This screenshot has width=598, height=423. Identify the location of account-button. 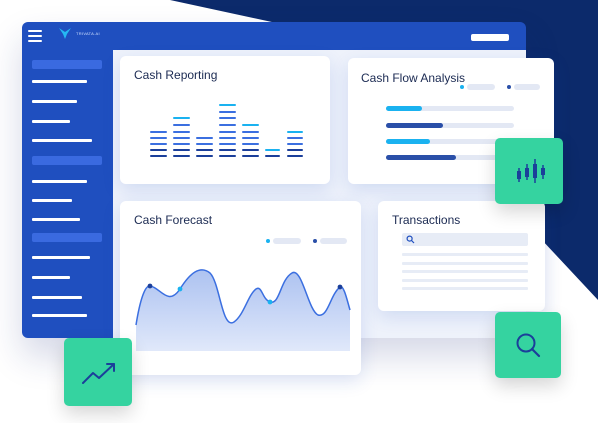
(490, 37).